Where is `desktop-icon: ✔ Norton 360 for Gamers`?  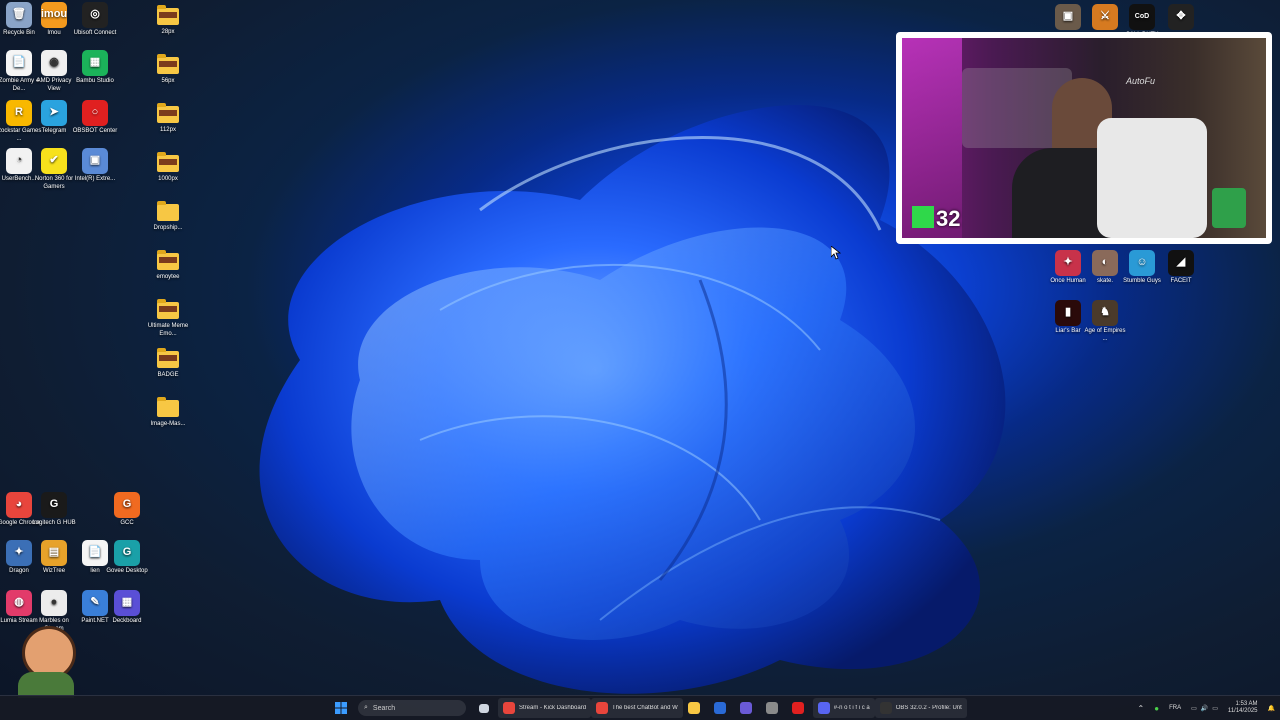 desktop-icon: ✔ Norton 360 for Gamers is located at coordinates (54, 169).